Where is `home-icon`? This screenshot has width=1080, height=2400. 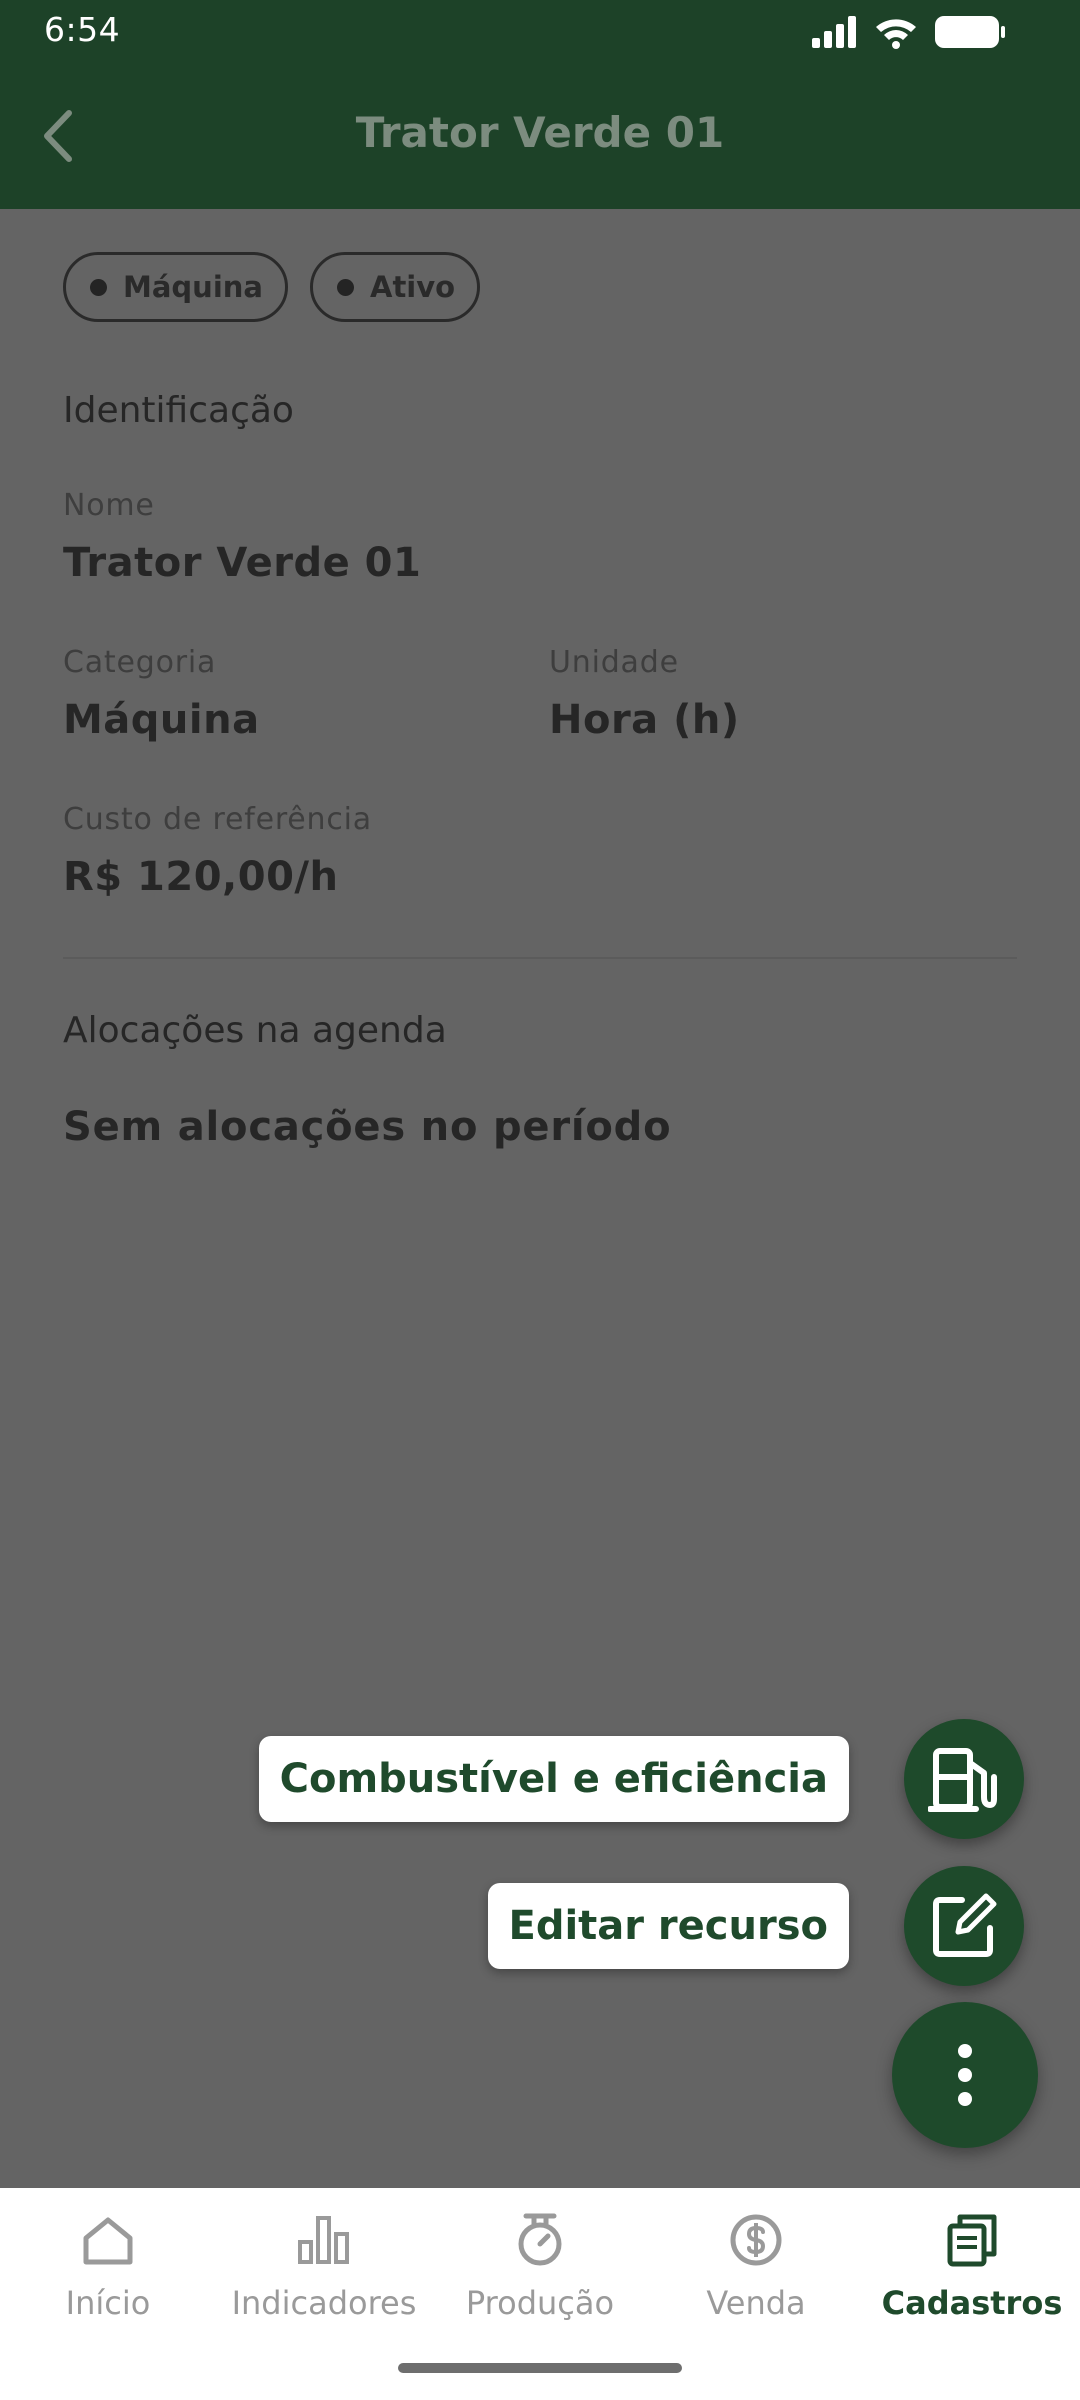 home-icon is located at coordinates (108, 2240).